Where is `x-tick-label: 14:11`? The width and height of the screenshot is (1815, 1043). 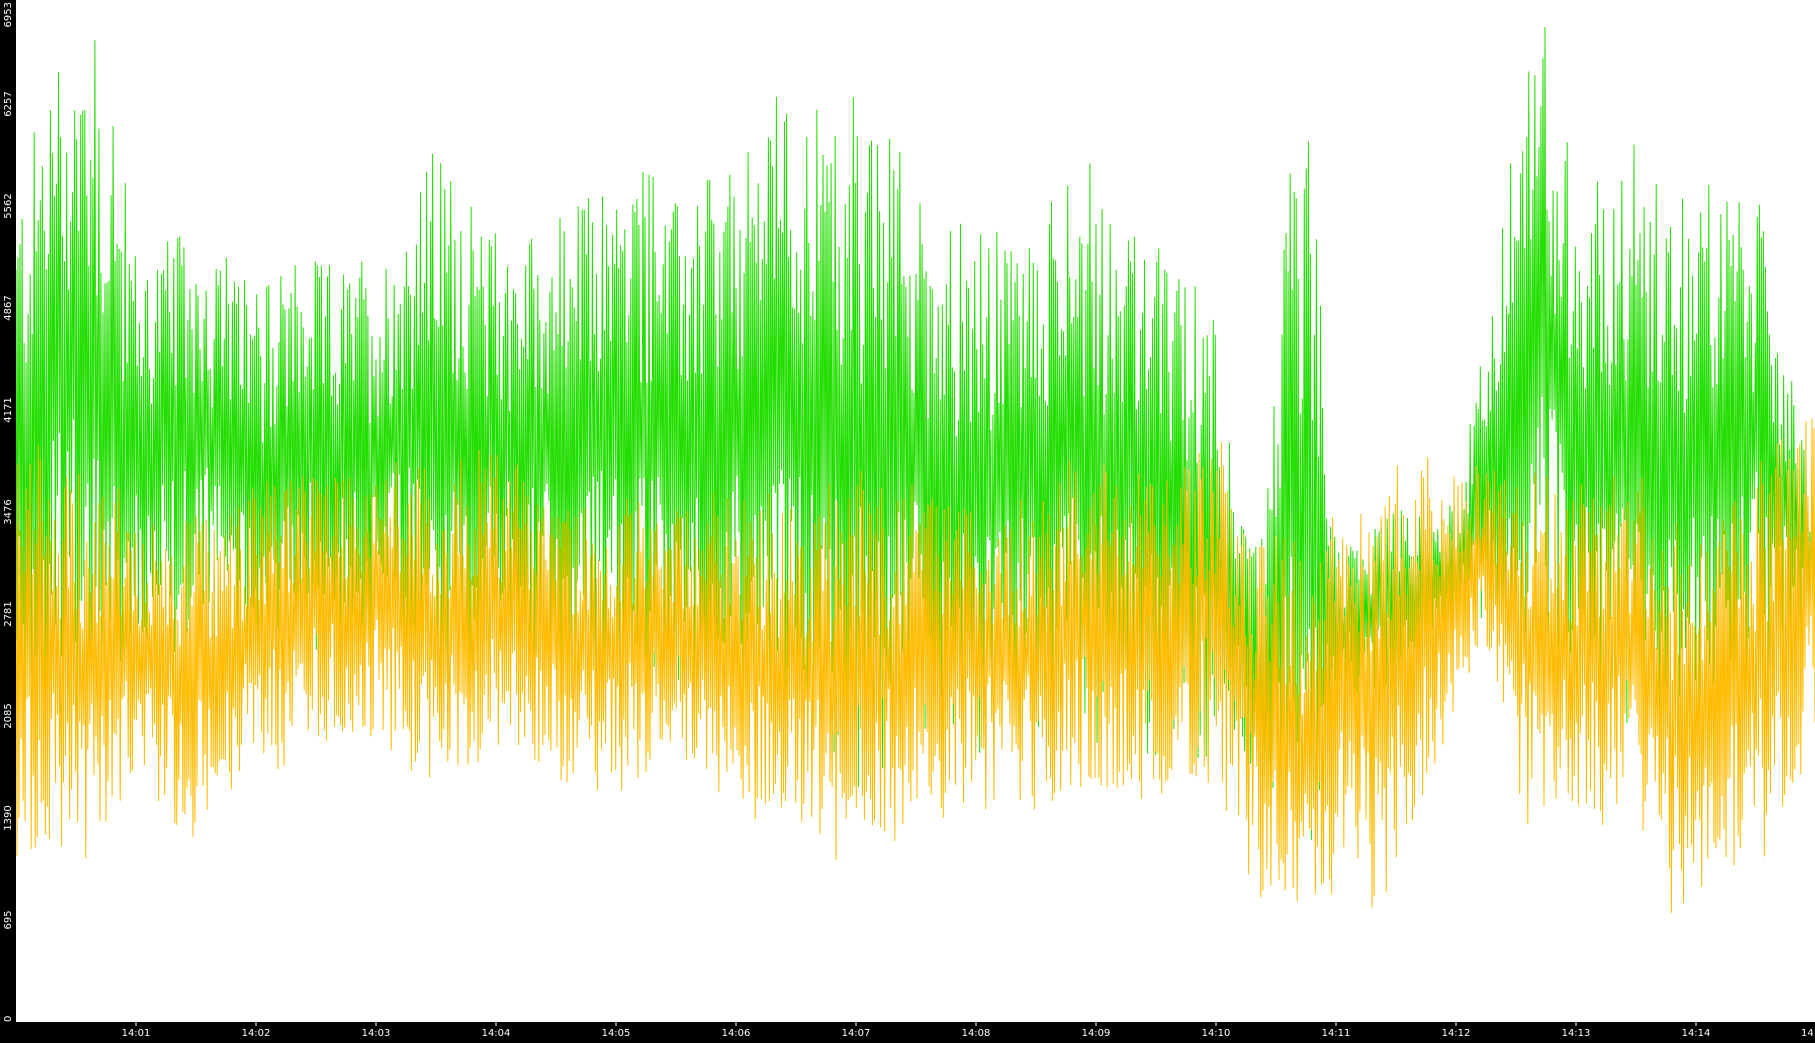
x-tick-label: 14:11 is located at coordinates (1336, 1033).